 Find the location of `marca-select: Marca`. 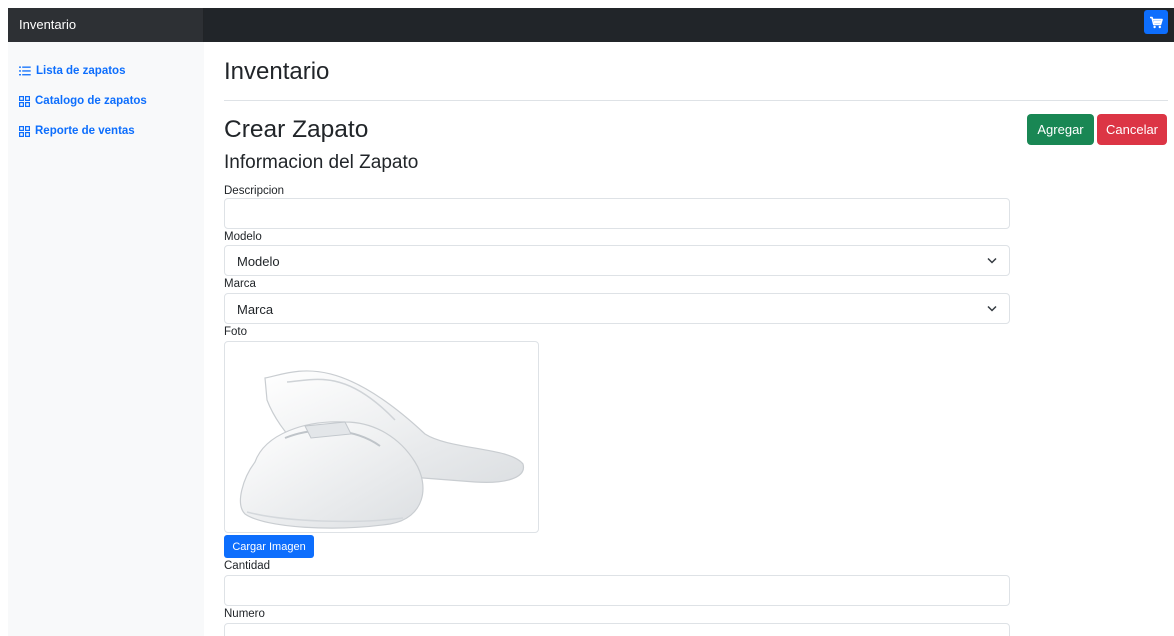

marca-select: Marca is located at coordinates (617, 308).